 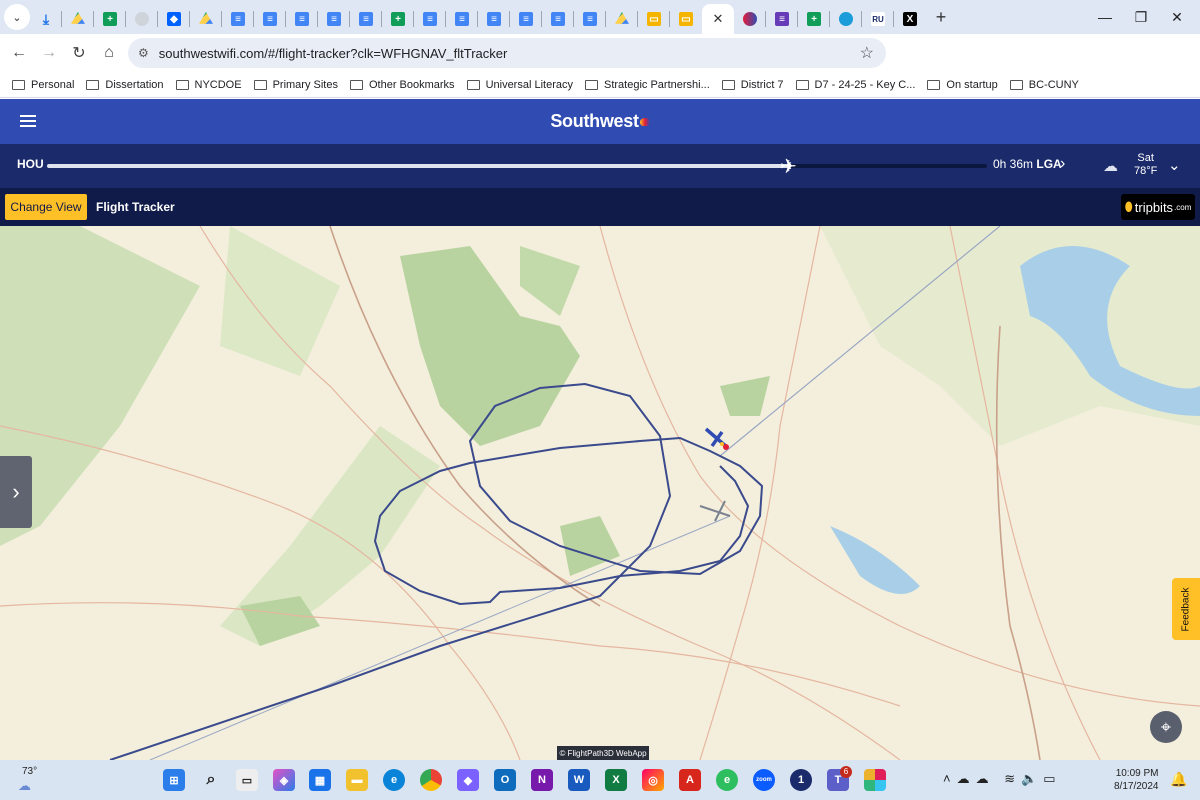 What do you see at coordinates (19, 53) in the screenshot?
I see `back-icon: ←` at bounding box center [19, 53].